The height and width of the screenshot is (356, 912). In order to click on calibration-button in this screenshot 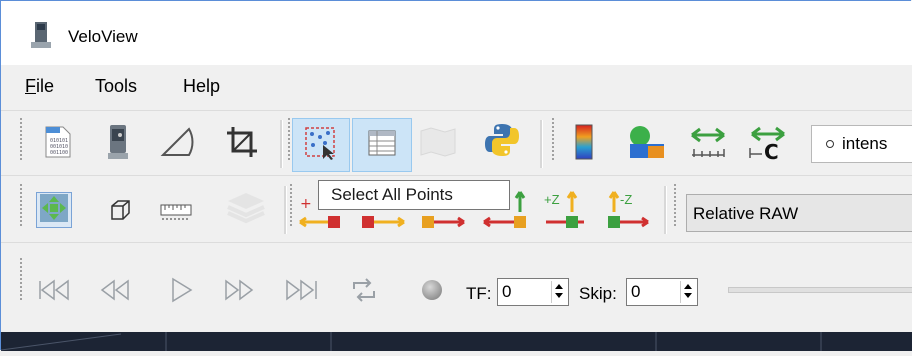, I will do `click(177, 144)`.